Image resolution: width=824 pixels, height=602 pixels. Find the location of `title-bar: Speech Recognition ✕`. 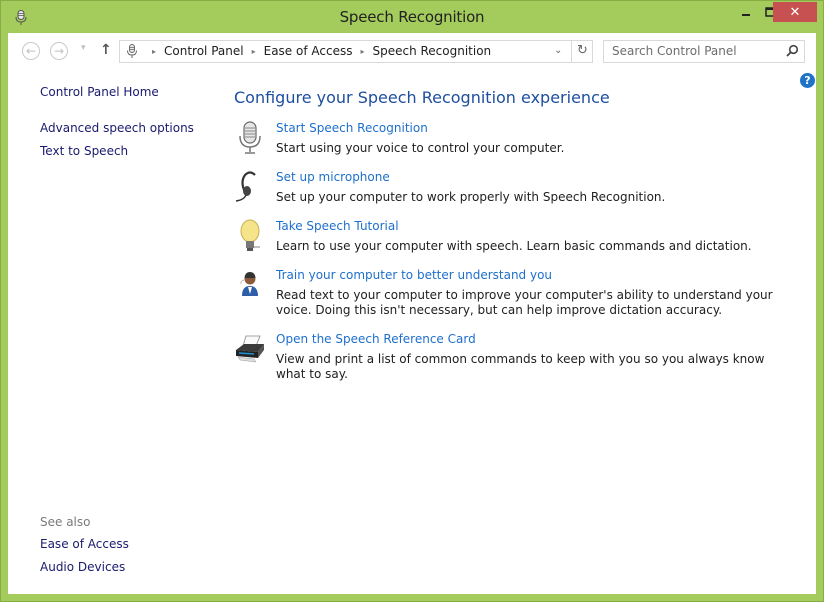

title-bar: Speech Recognition ✕ is located at coordinates (412, 17).